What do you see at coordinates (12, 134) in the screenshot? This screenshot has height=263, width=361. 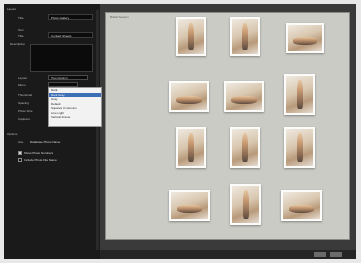 I see `section-heading: Options` at bounding box center [12, 134].